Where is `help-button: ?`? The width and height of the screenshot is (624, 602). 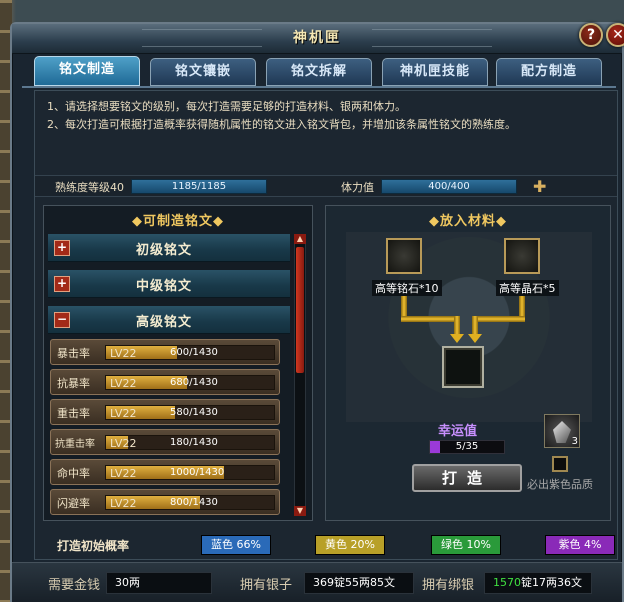
help-button: ? is located at coordinates (591, 35).